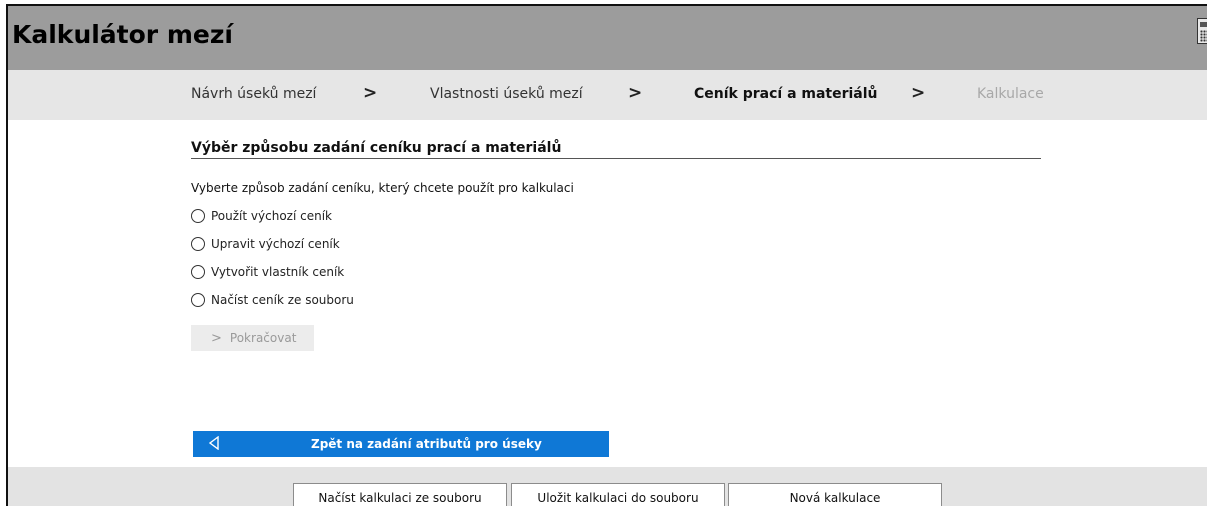 The height and width of the screenshot is (506, 1207). What do you see at coordinates (426, 444) in the screenshot?
I see `back-button-label: Zpět na zadání atributů pro úseky` at bounding box center [426, 444].